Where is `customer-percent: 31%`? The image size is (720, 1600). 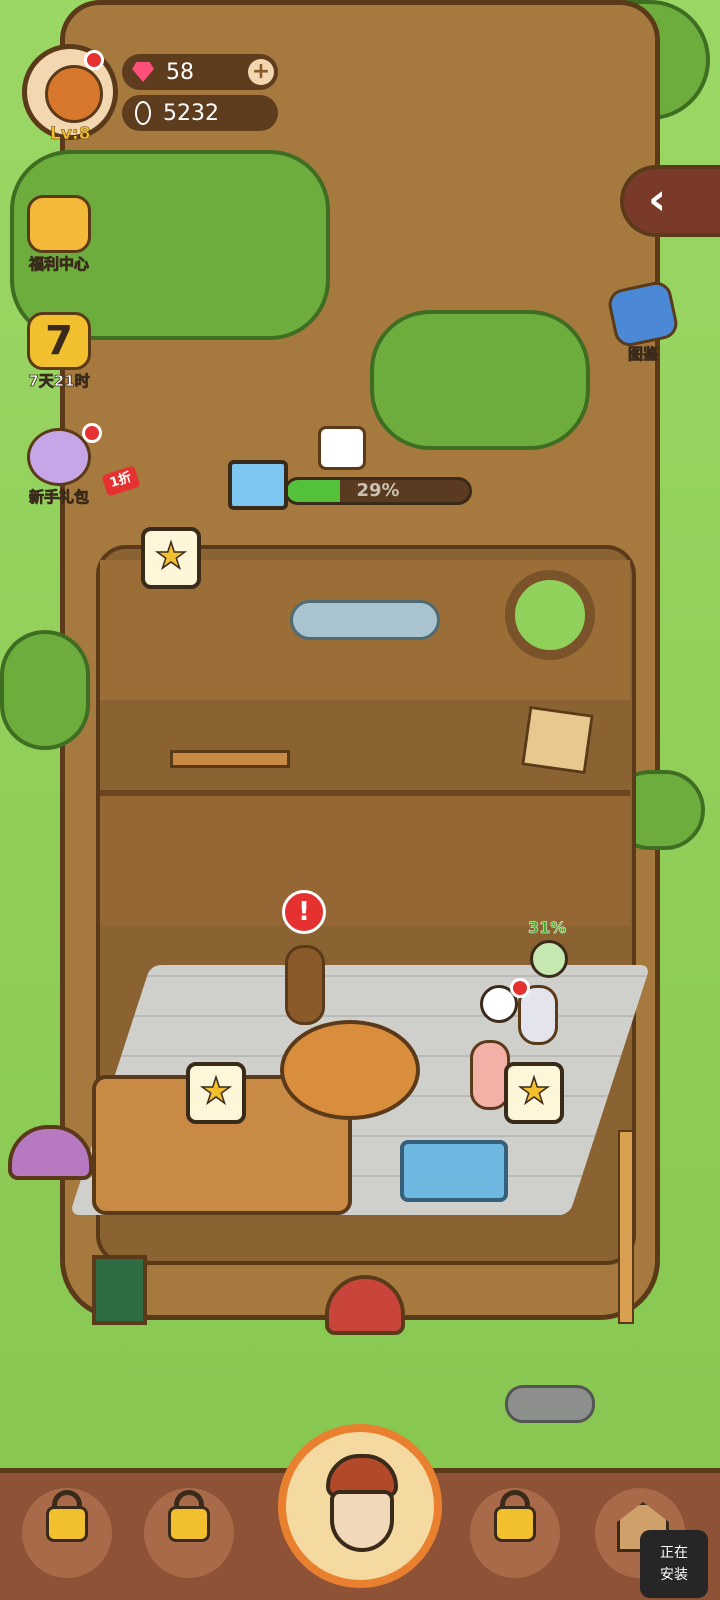
customer-percent: 31% is located at coordinates (547, 928).